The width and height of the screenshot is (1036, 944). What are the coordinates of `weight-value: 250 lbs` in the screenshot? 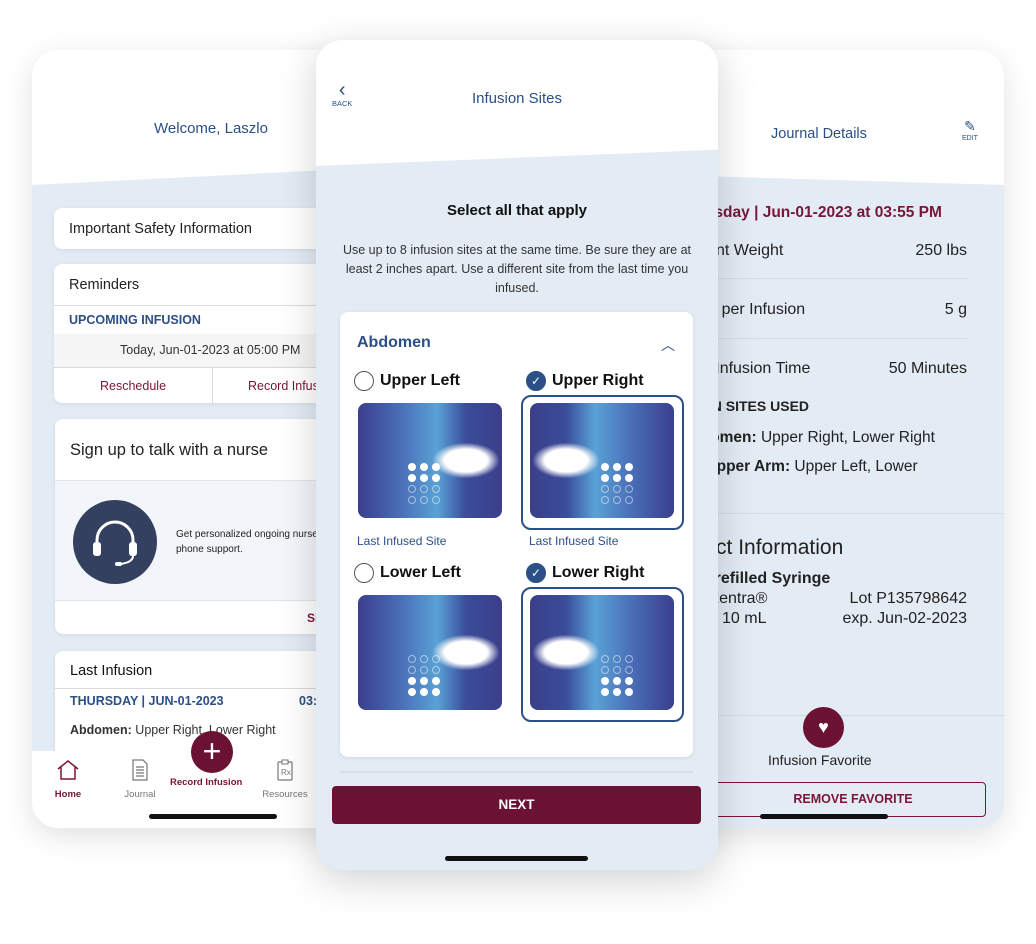 It's located at (941, 250).